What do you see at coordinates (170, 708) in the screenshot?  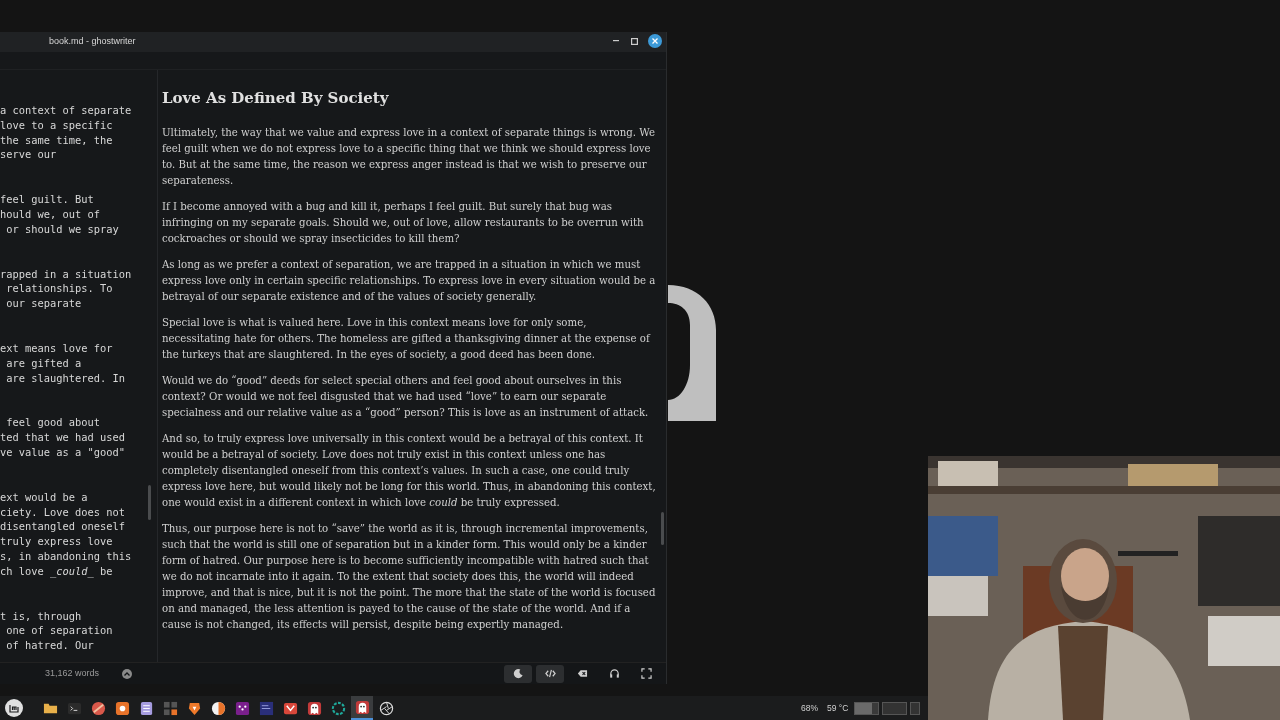 I see `calculator-icon` at bounding box center [170, 708].